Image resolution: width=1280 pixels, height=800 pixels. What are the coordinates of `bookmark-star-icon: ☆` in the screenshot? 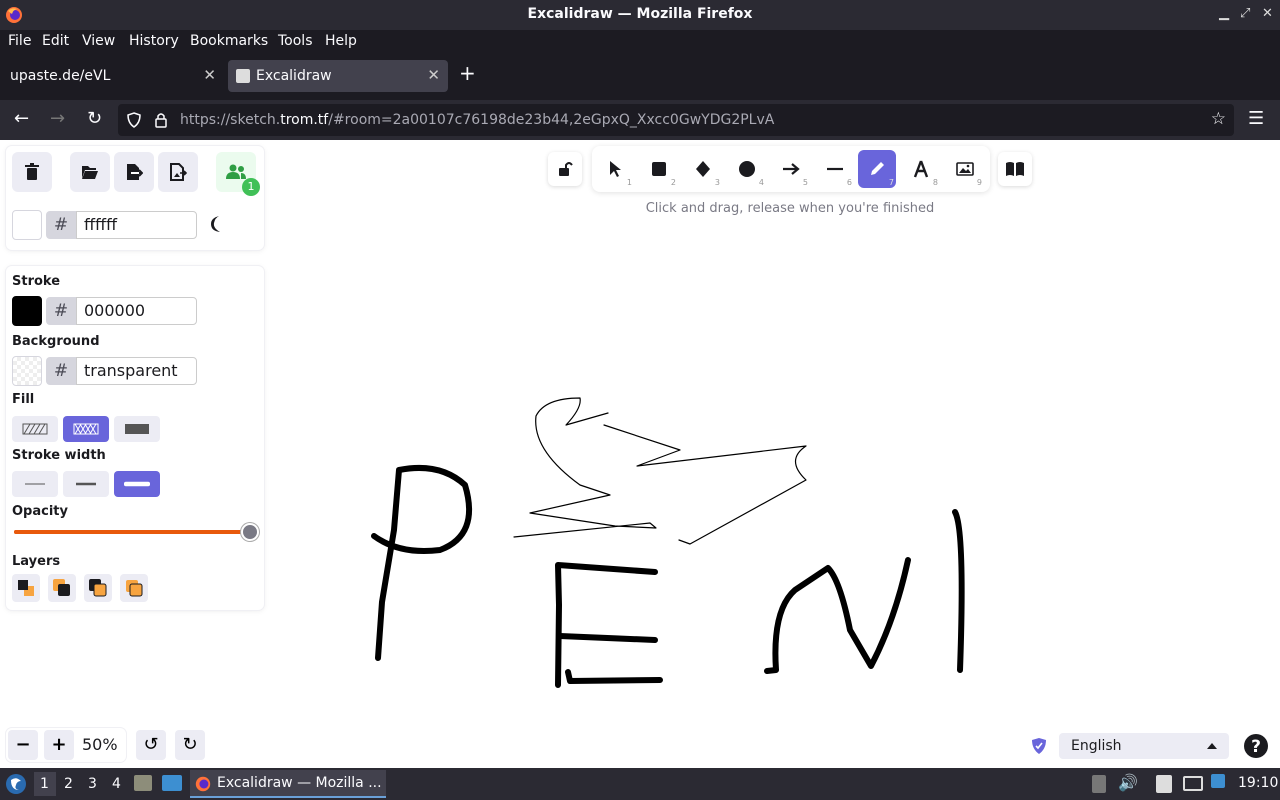 It's located at (1218, 119).